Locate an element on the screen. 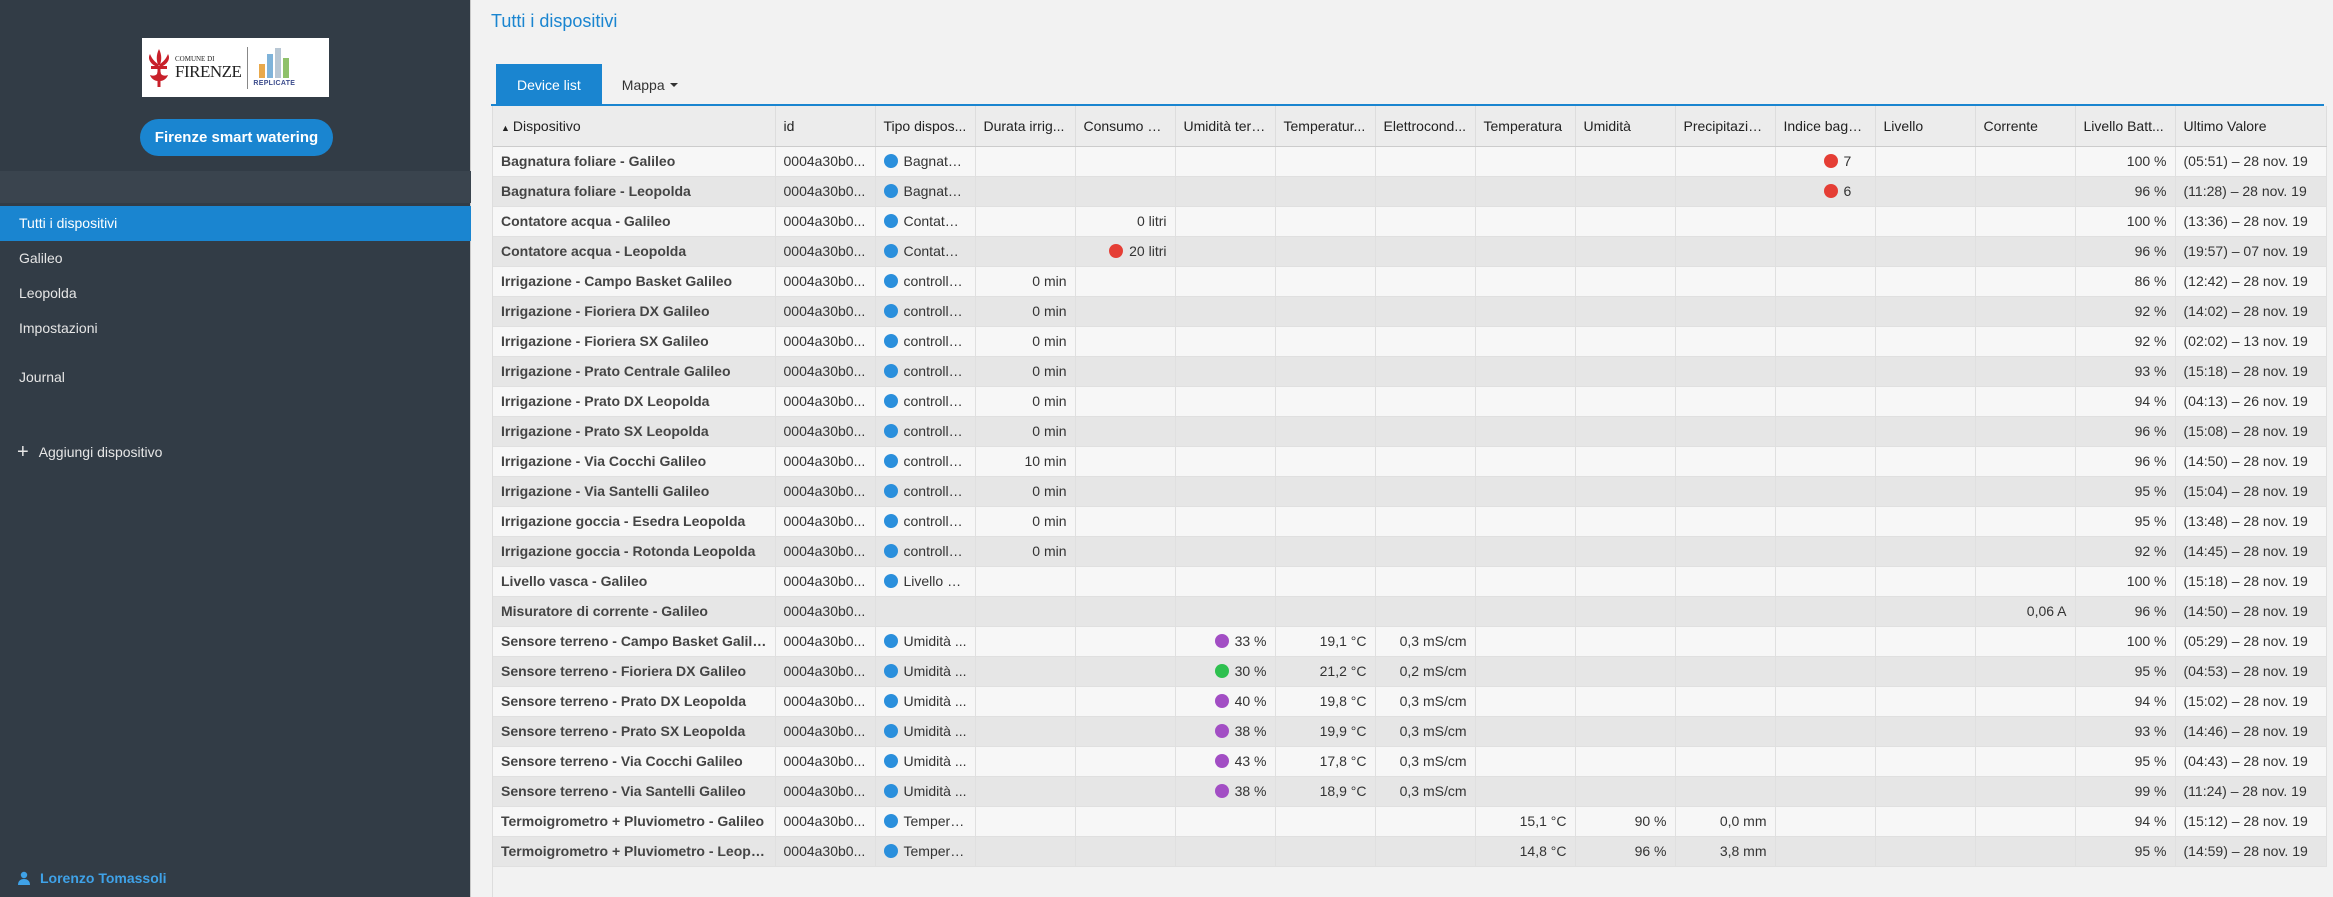  column-header-umidita: Umidità is located at coordinates (1625, 126).